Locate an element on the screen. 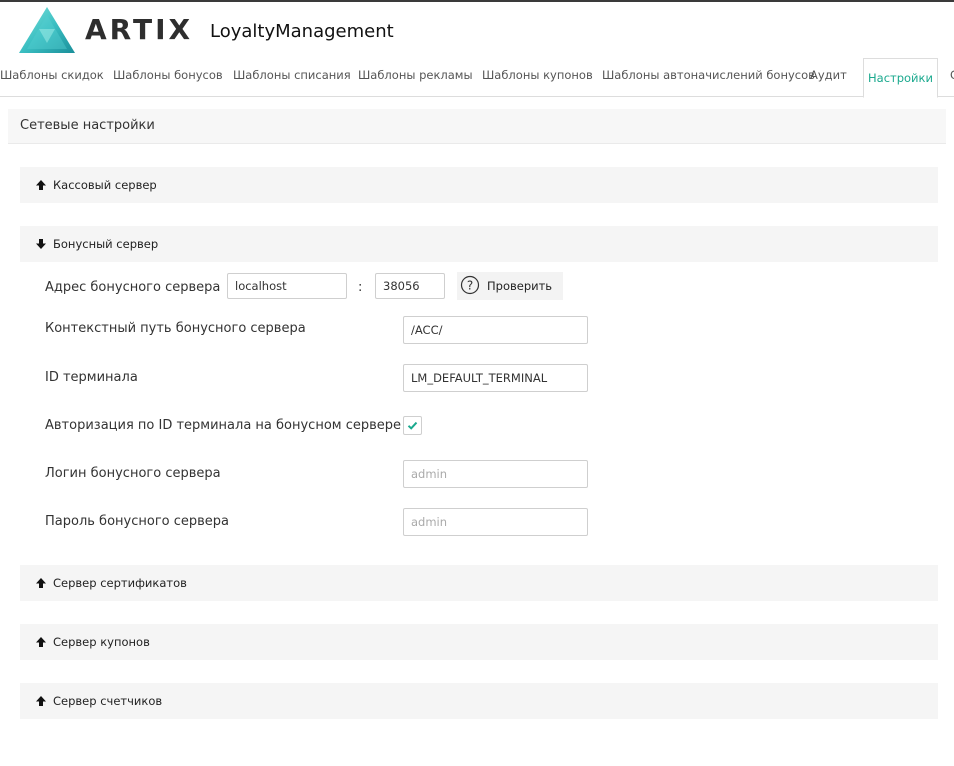  terminal-id-label: ID терминала is located at coordinates (91, 377).